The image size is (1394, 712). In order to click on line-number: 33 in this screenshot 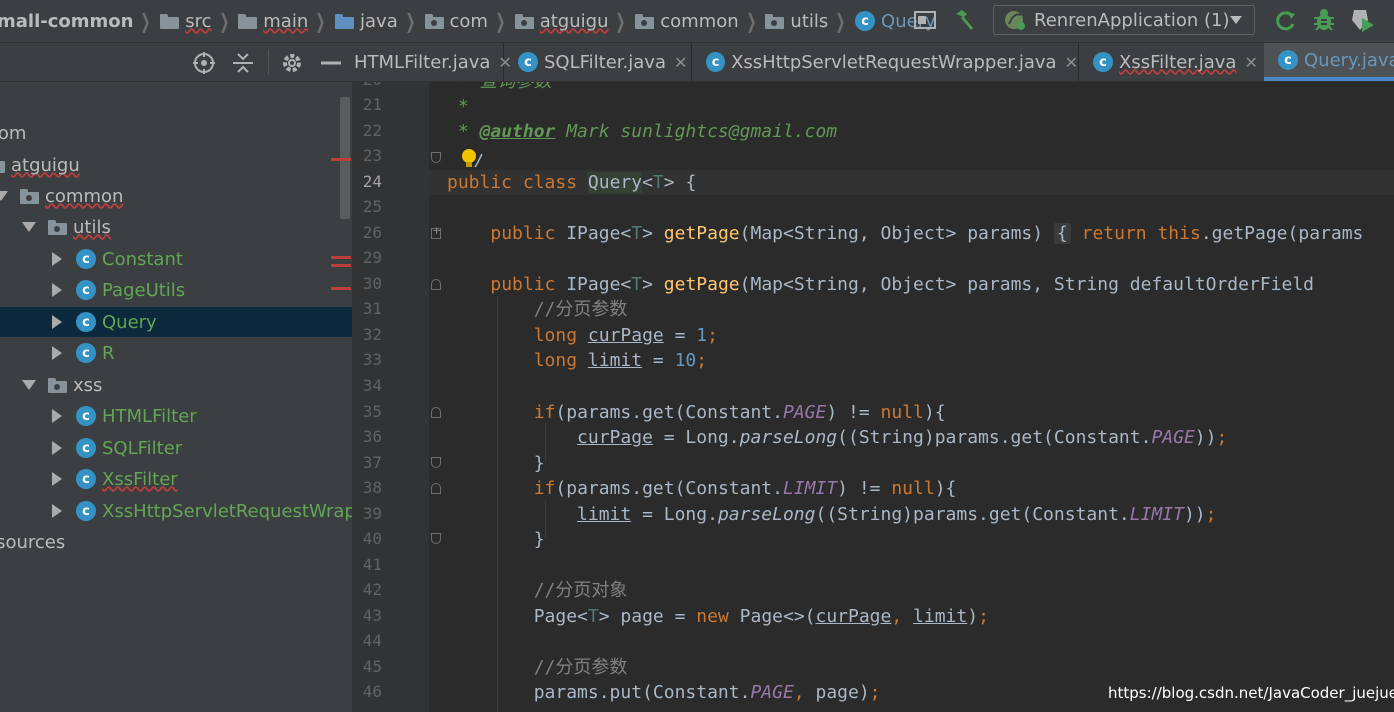, I will do `click(367, 359)`.